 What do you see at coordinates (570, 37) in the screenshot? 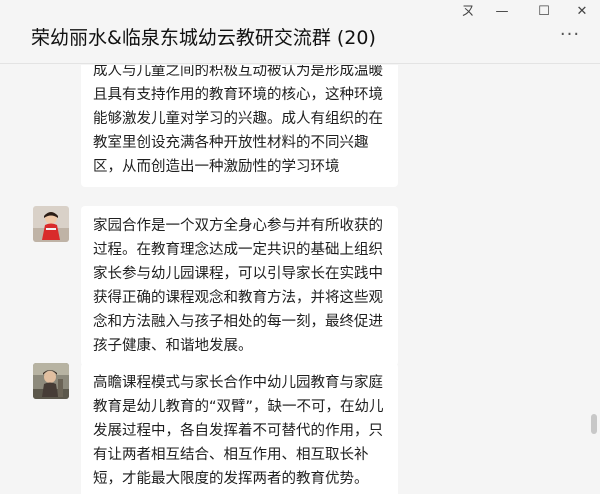
I see `more-options-button: ···` at bounding box center [570, 37].